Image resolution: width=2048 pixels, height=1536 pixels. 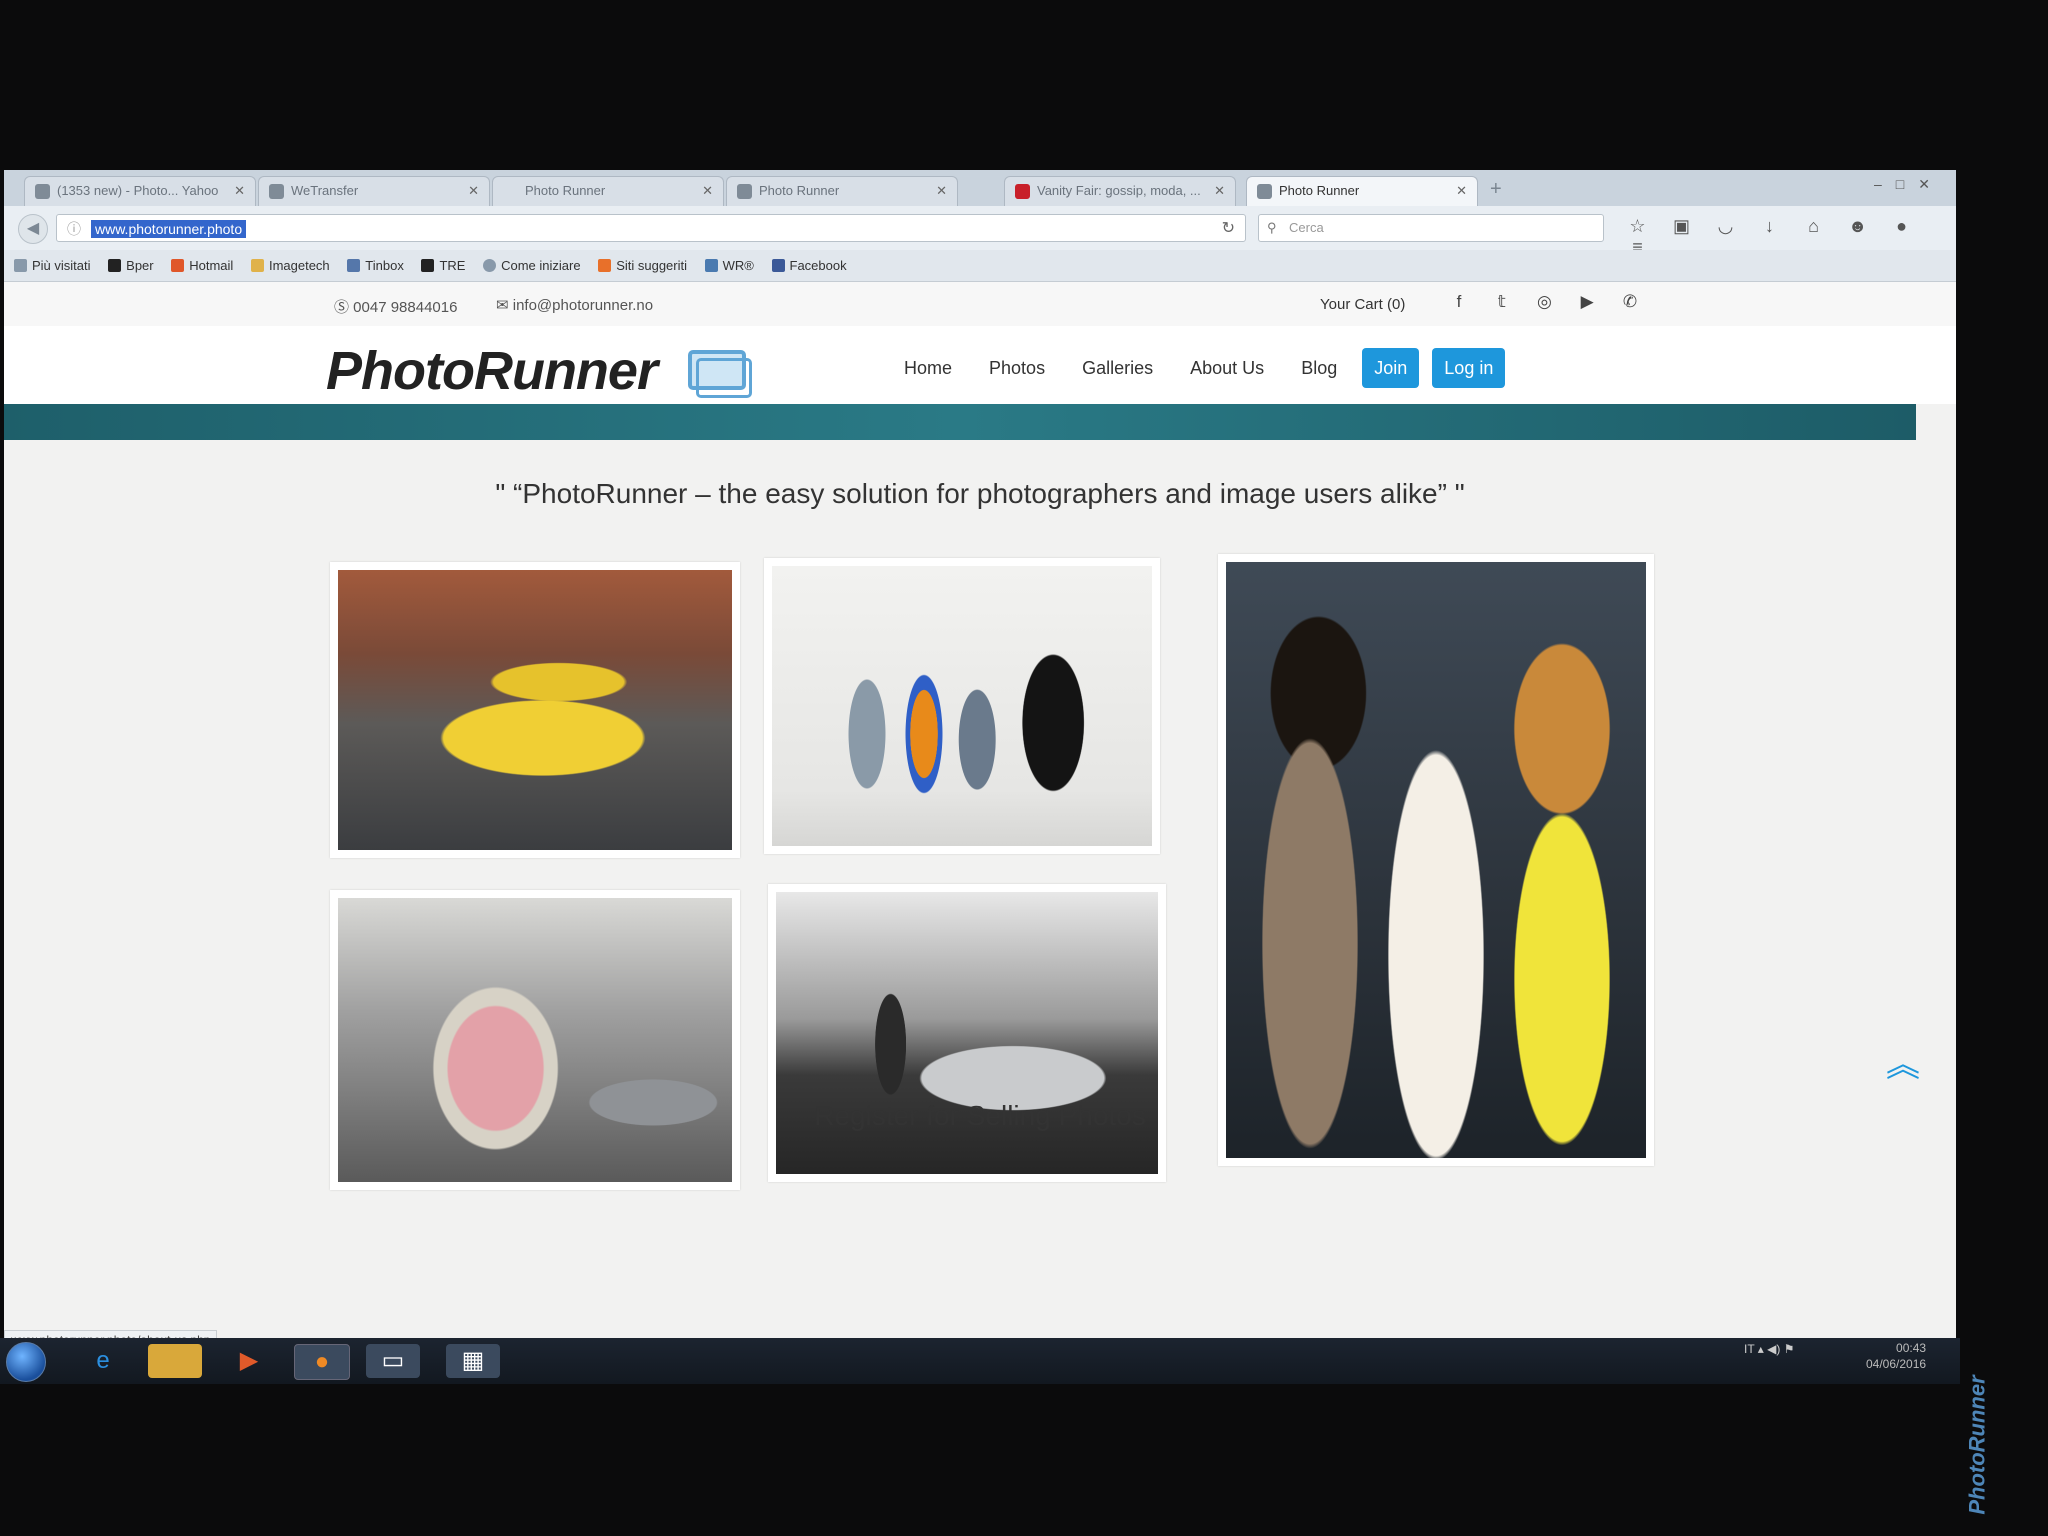 I want to click on url-text: www.photorunner.photo, so click(x=169, y=229).